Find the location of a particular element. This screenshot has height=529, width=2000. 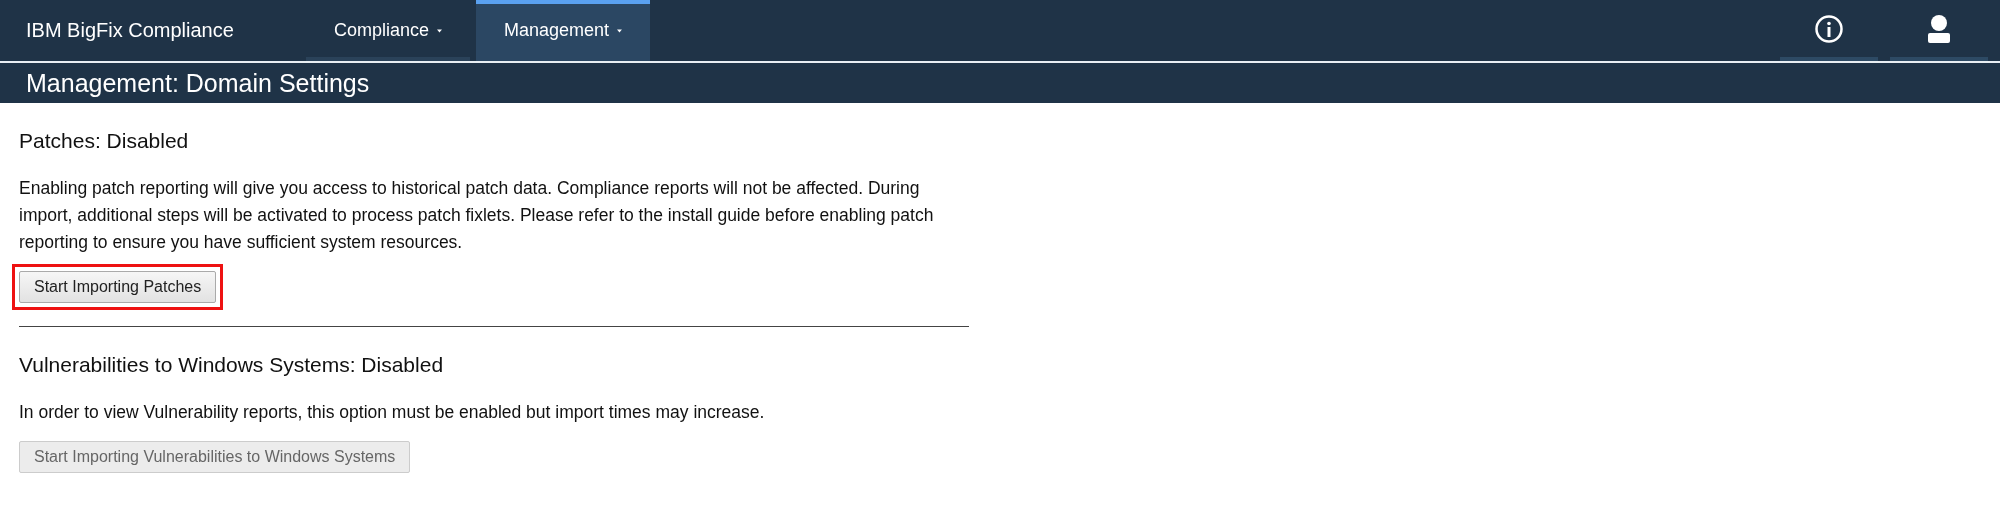

page-title: Management: Domain Settings is located at coordinates (198, 83).